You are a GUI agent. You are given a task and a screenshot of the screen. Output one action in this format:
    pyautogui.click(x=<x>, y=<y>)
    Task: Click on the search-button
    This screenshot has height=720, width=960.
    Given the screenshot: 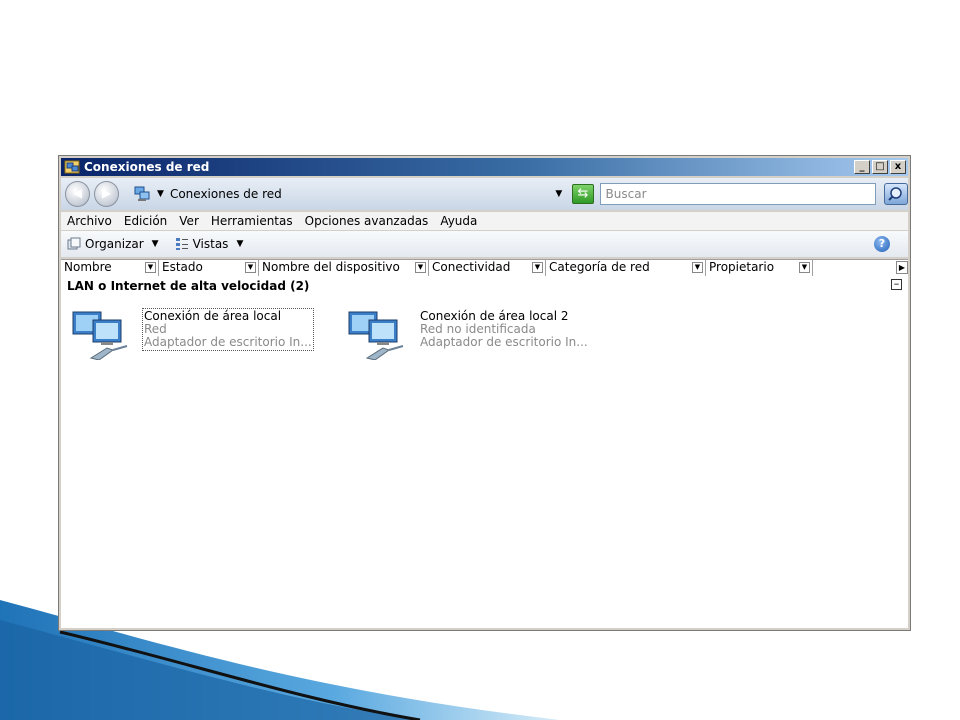 What is the action you would take?
    pyautogui.click(x=896, y=194)
    